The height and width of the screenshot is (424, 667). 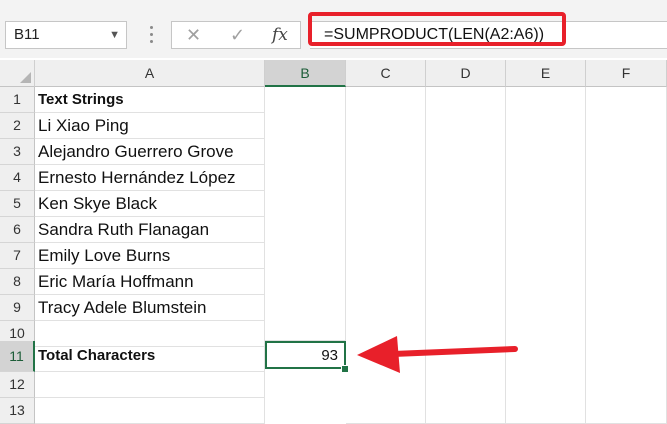 What do you see at coordinates (378, 354) in the screenshot?
I see `arrow-head` at bounding box center [378, 354].